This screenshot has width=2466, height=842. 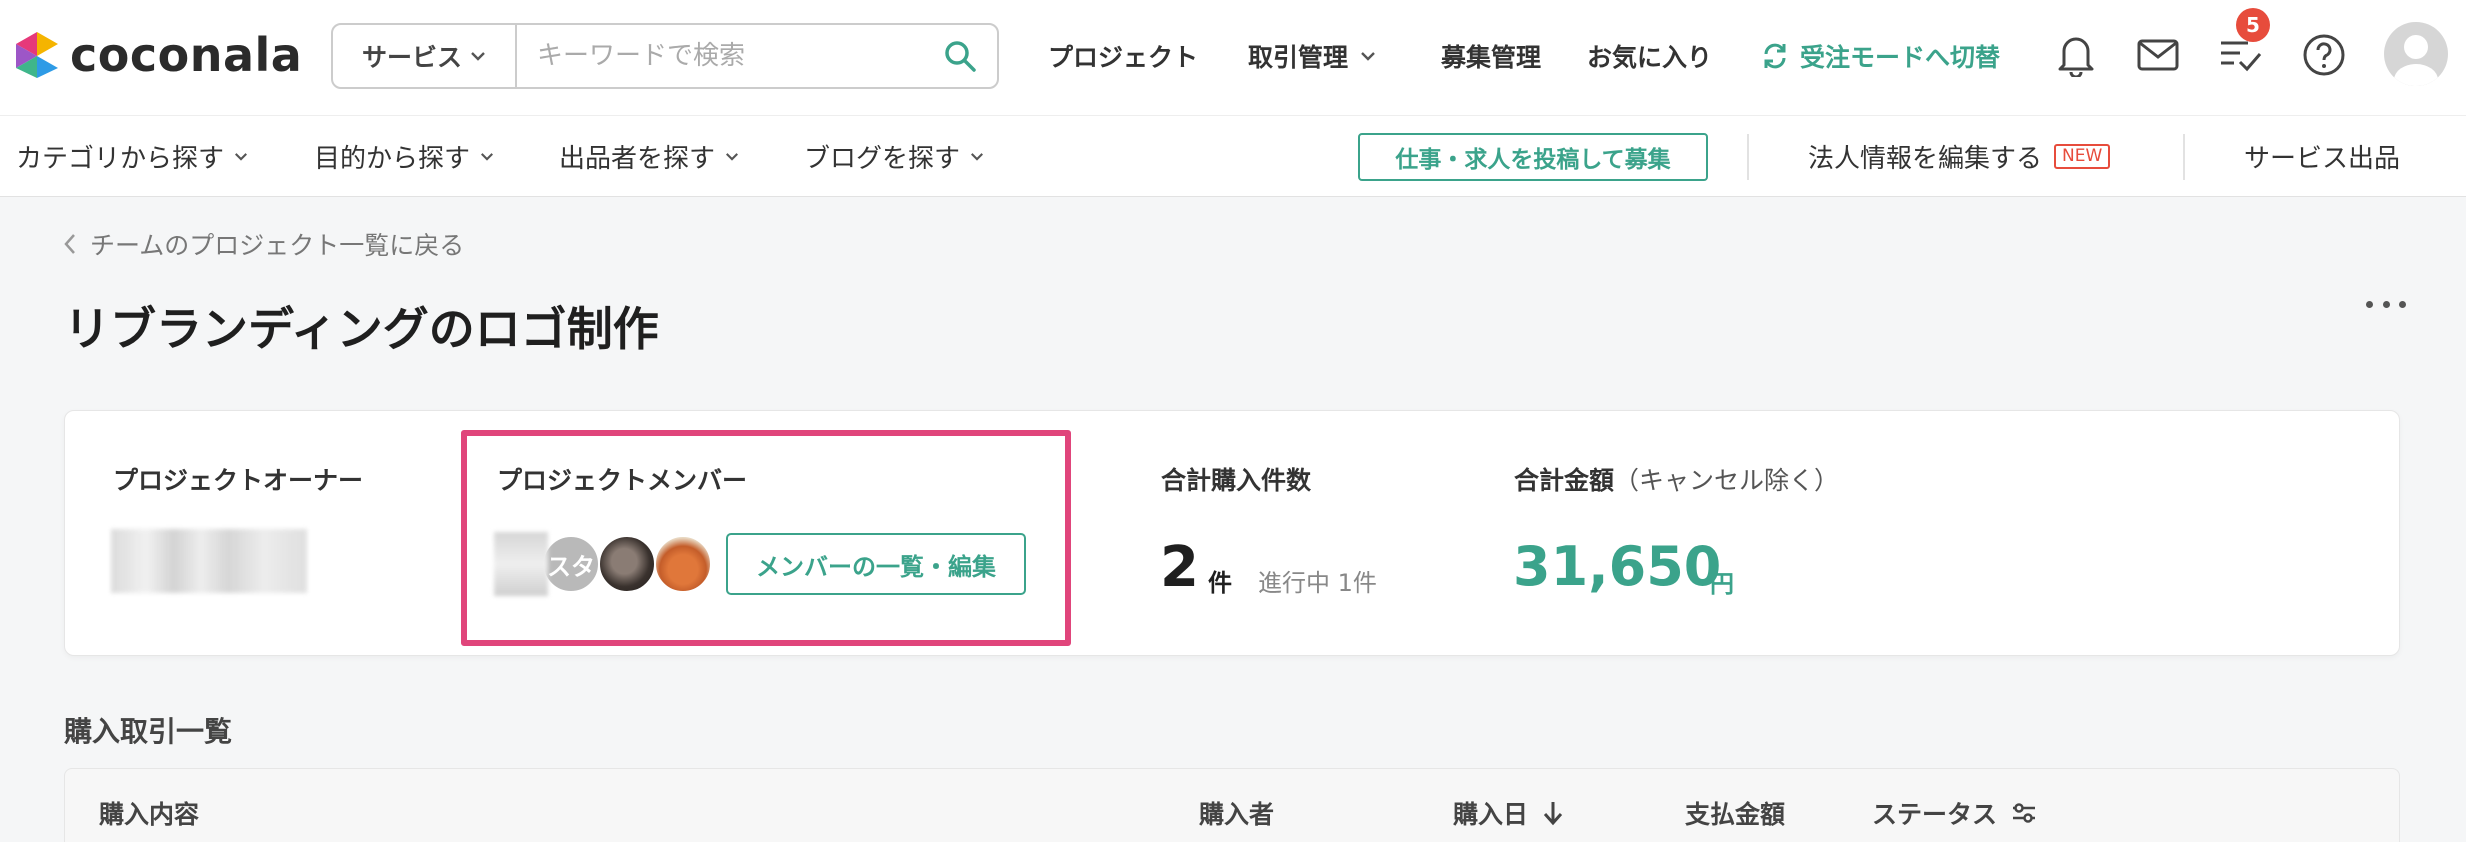 I want to click on column-buyer: 購入者, so click(x=1236, y=813).